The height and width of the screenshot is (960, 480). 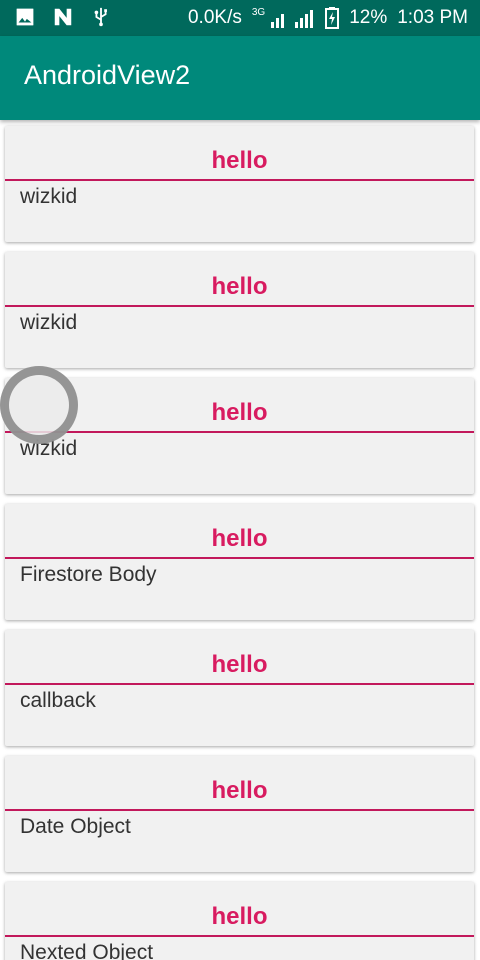 I want to click on battery-icon, so click(x=332, y=18).